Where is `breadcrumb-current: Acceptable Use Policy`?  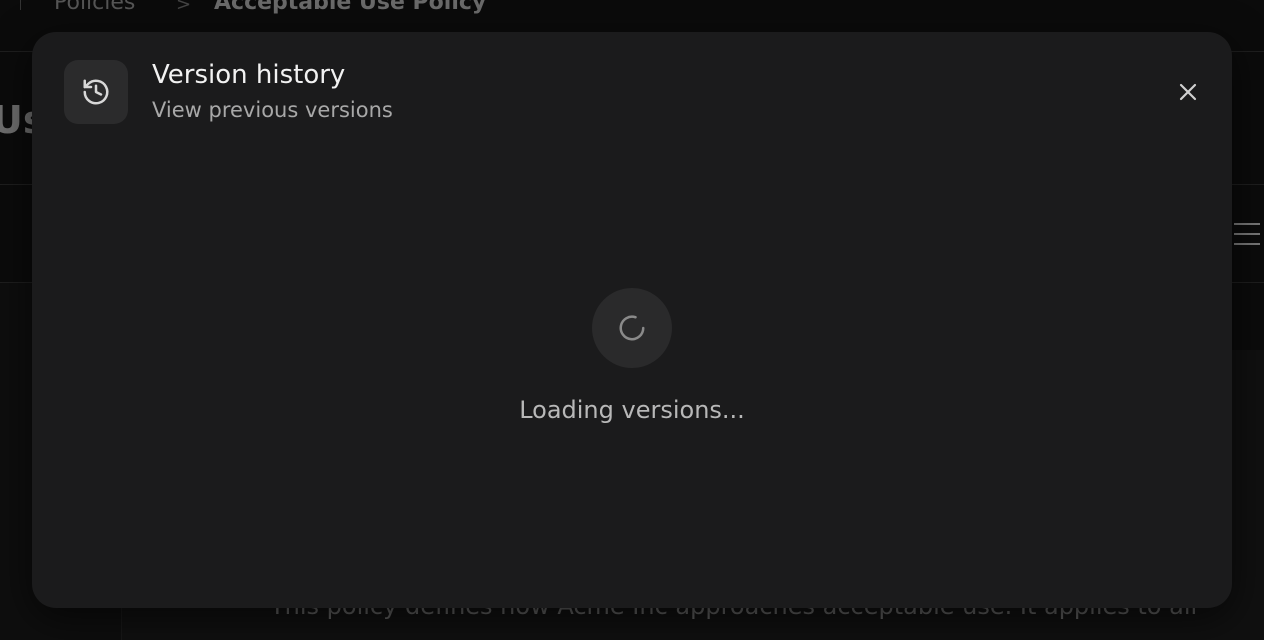 breadcrumb-current: Acceptable Use Policy is located at coordinates (350, 7).